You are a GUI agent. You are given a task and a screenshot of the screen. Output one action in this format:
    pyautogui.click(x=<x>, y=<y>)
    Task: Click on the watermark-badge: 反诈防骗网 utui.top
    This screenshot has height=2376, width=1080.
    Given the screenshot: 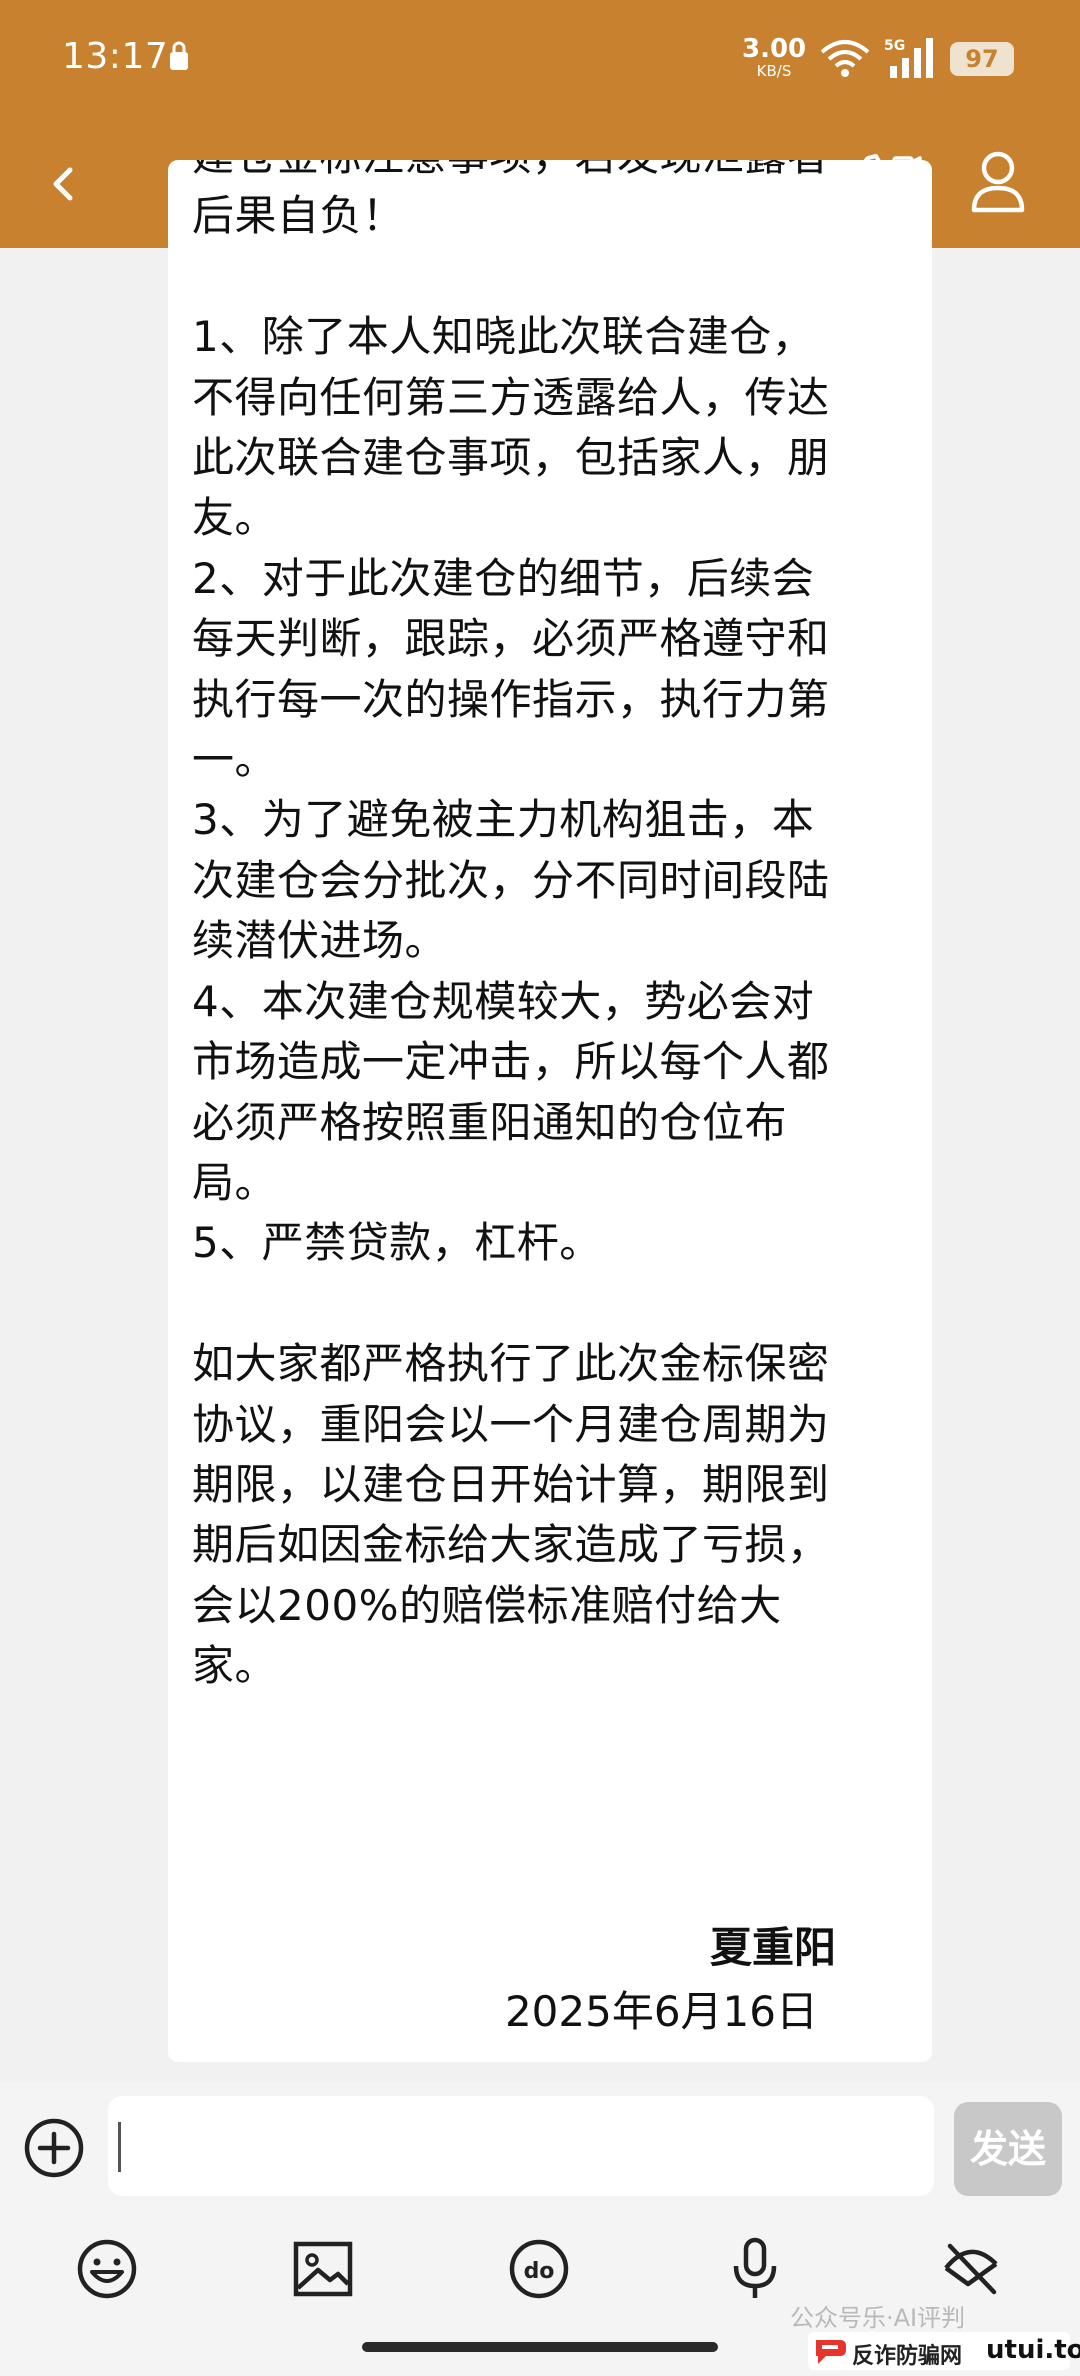 What is the action you would take?
    pyautogui.click(x=944, y=2351)
    